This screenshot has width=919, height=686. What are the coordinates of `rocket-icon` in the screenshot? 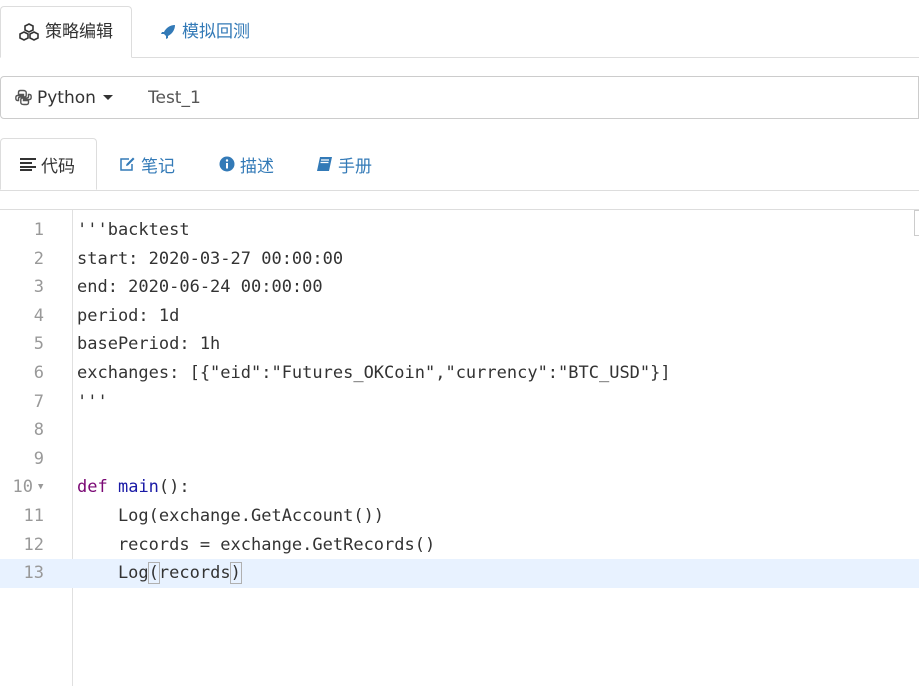 It's located at (168, 32).